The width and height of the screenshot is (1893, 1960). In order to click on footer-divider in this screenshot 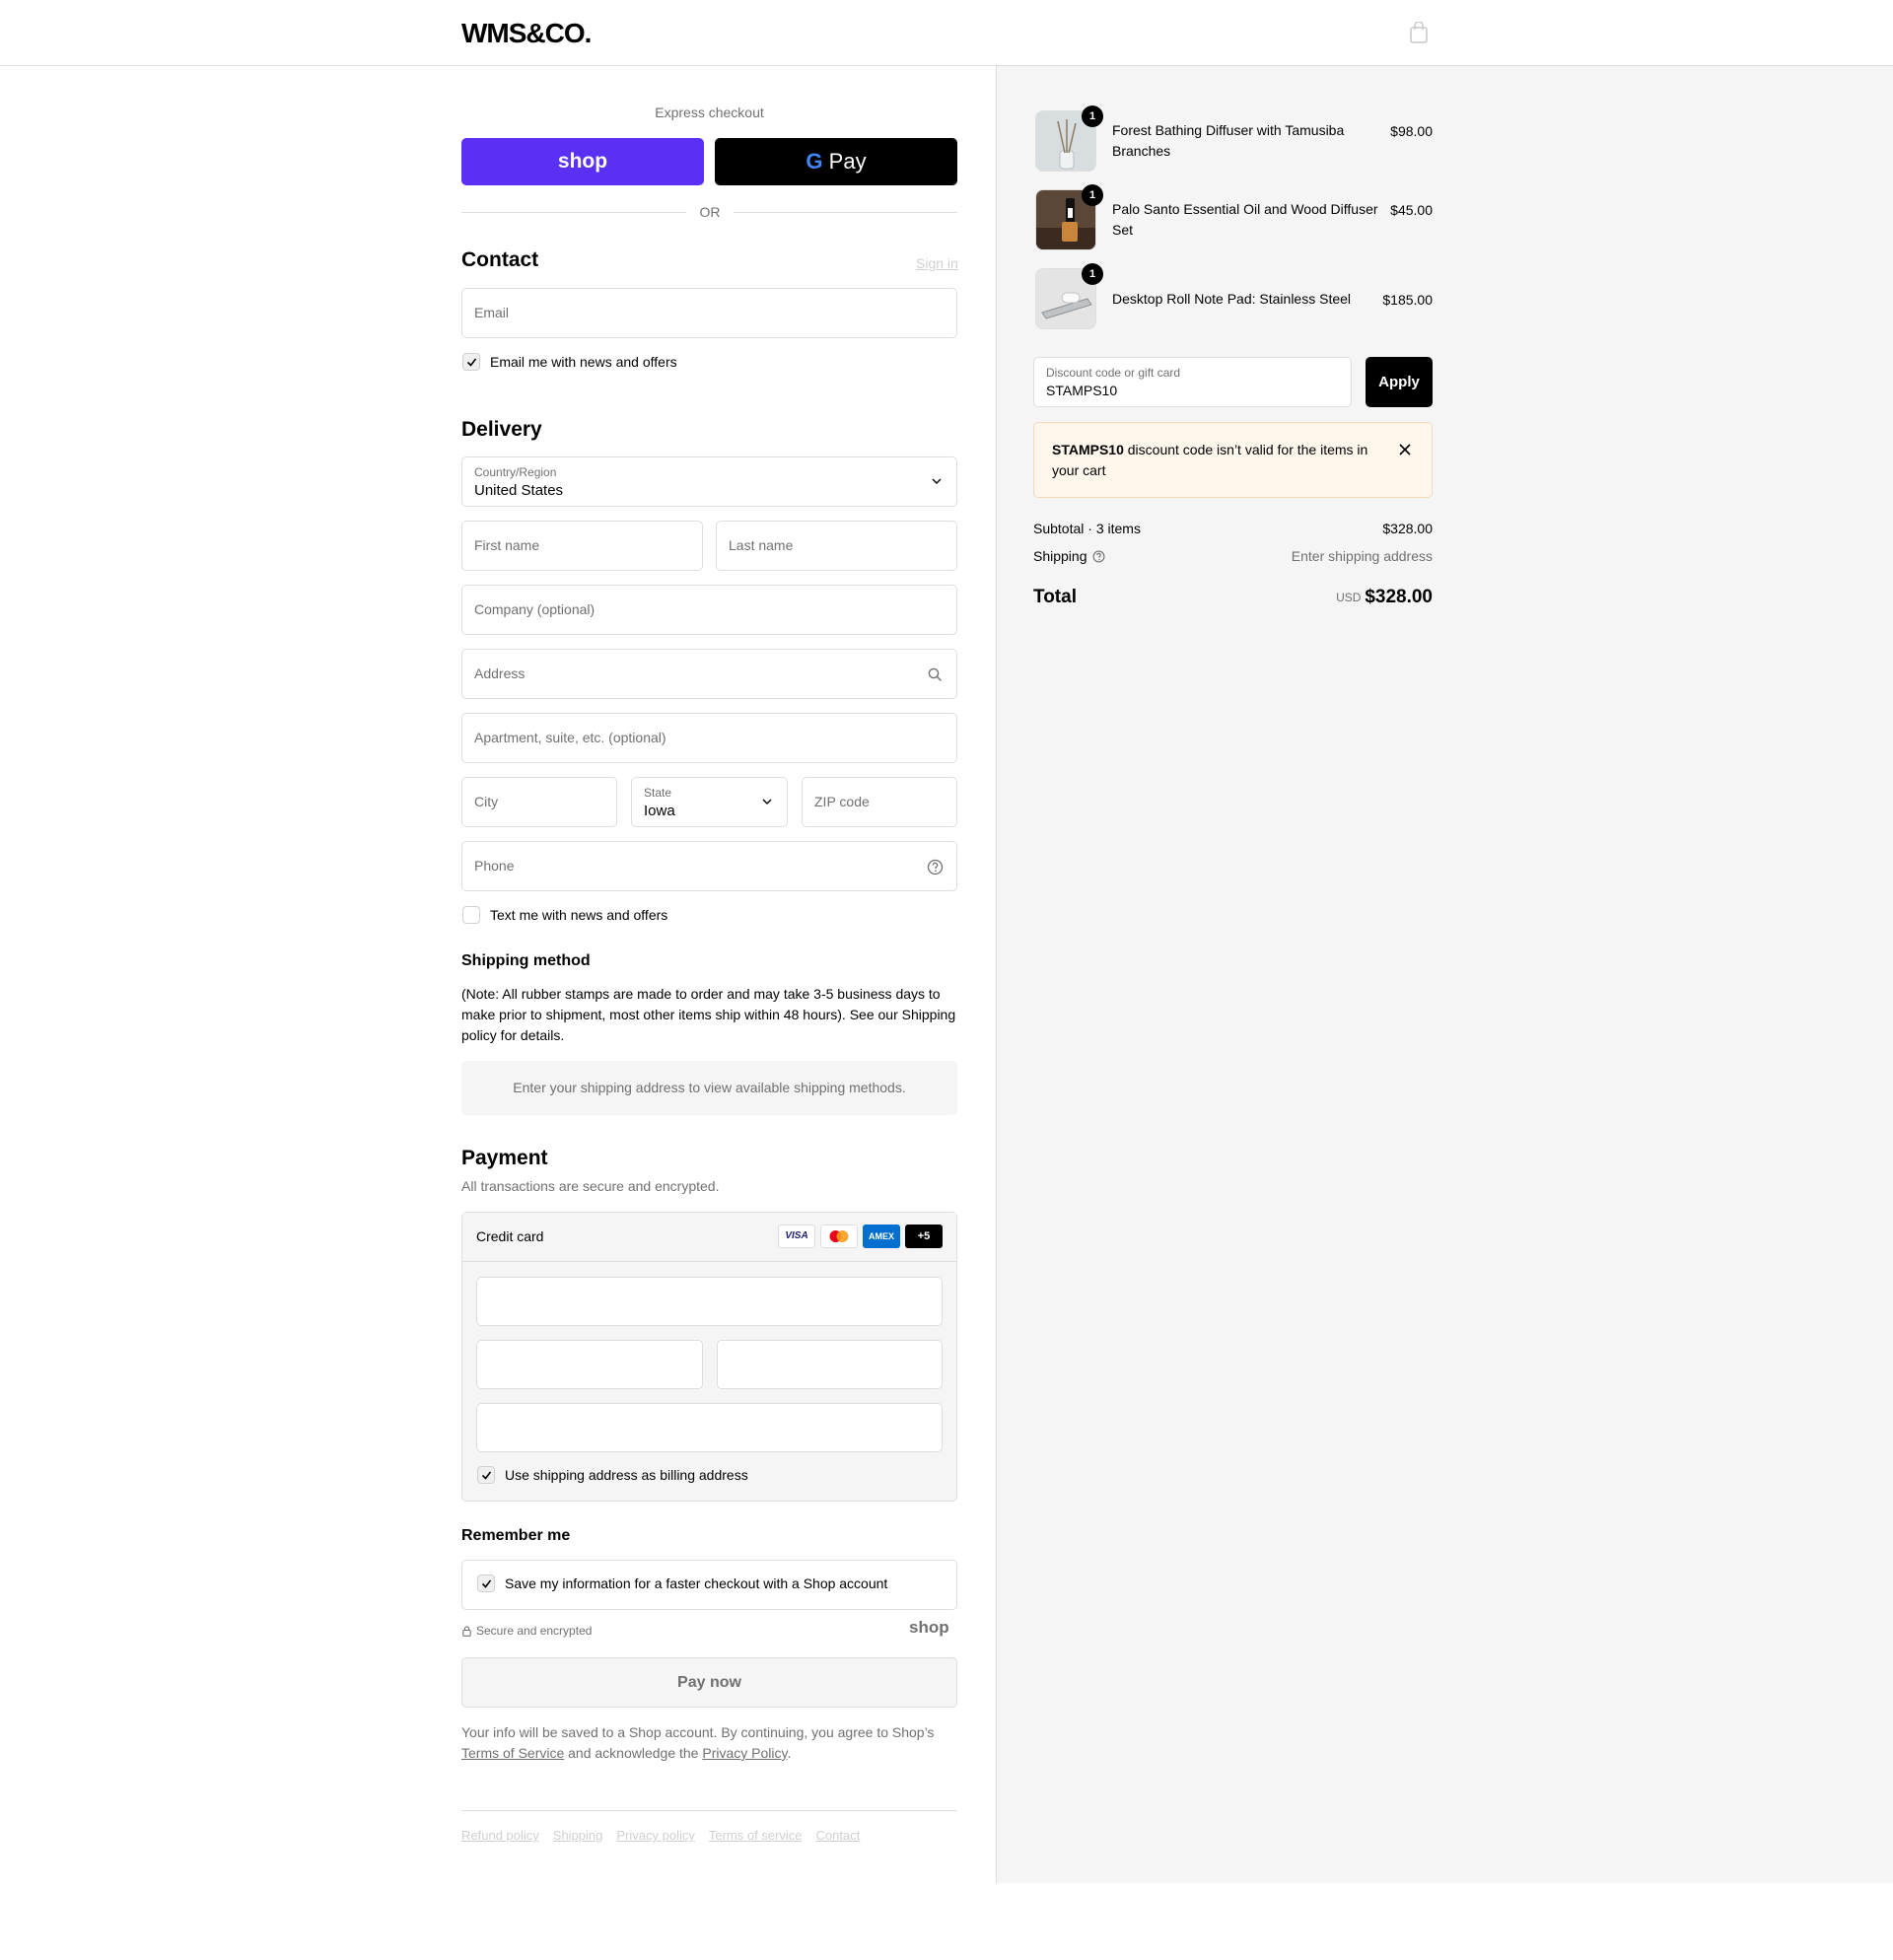, I will do `click(709, 1810)`.